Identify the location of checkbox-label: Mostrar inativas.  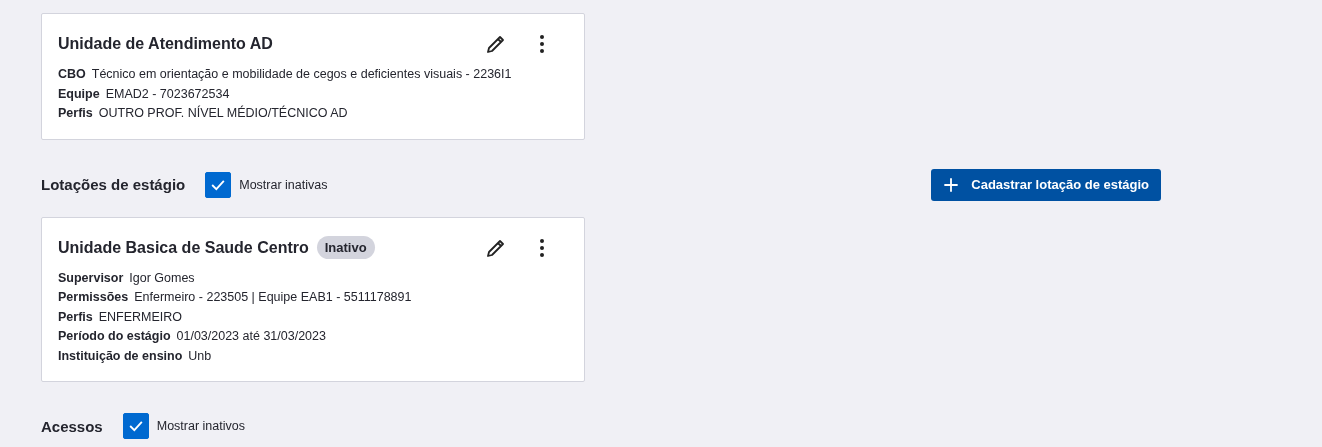
(283, 184).